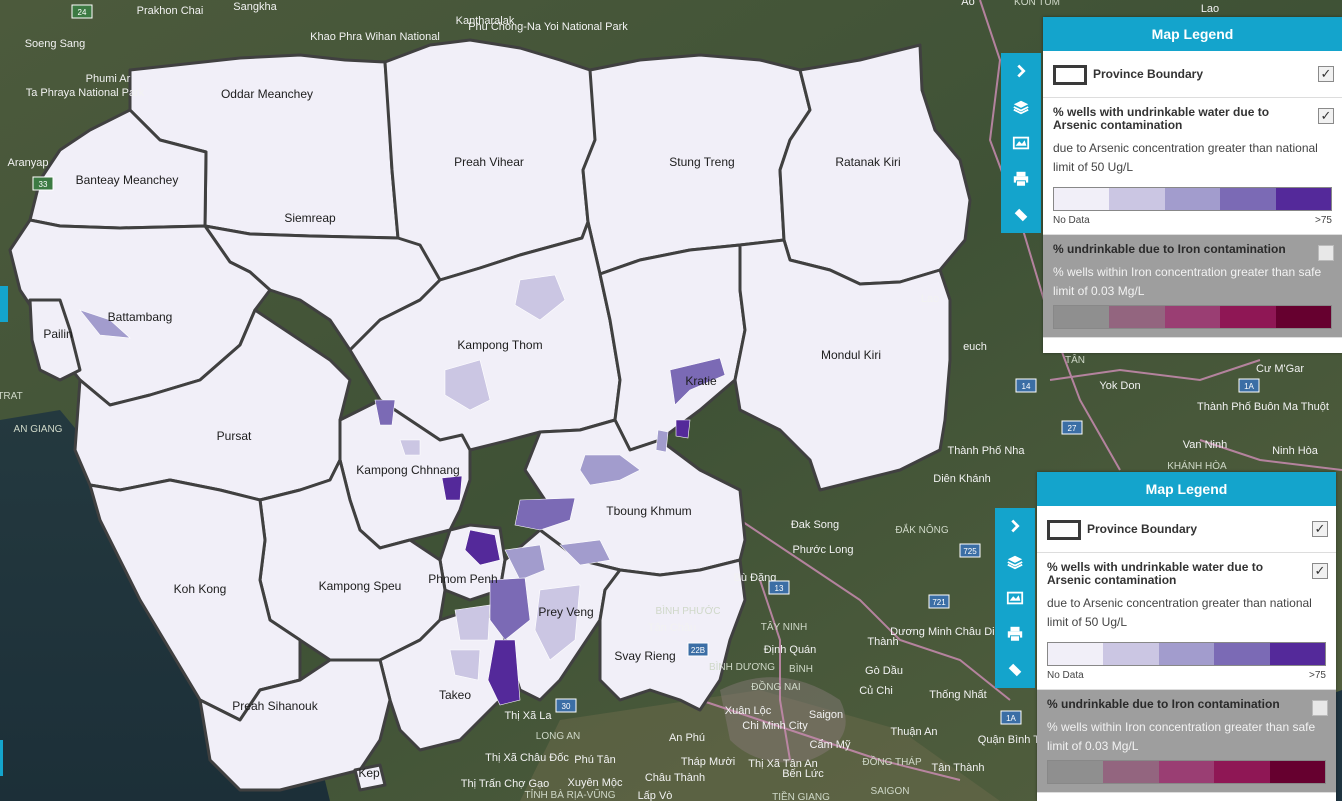 This screenshot has width=1342, height=801. Describe the element at coordinates (85, 93) in the screenshot. I see `basemap-label: Ta Phraya National Park` at that location.